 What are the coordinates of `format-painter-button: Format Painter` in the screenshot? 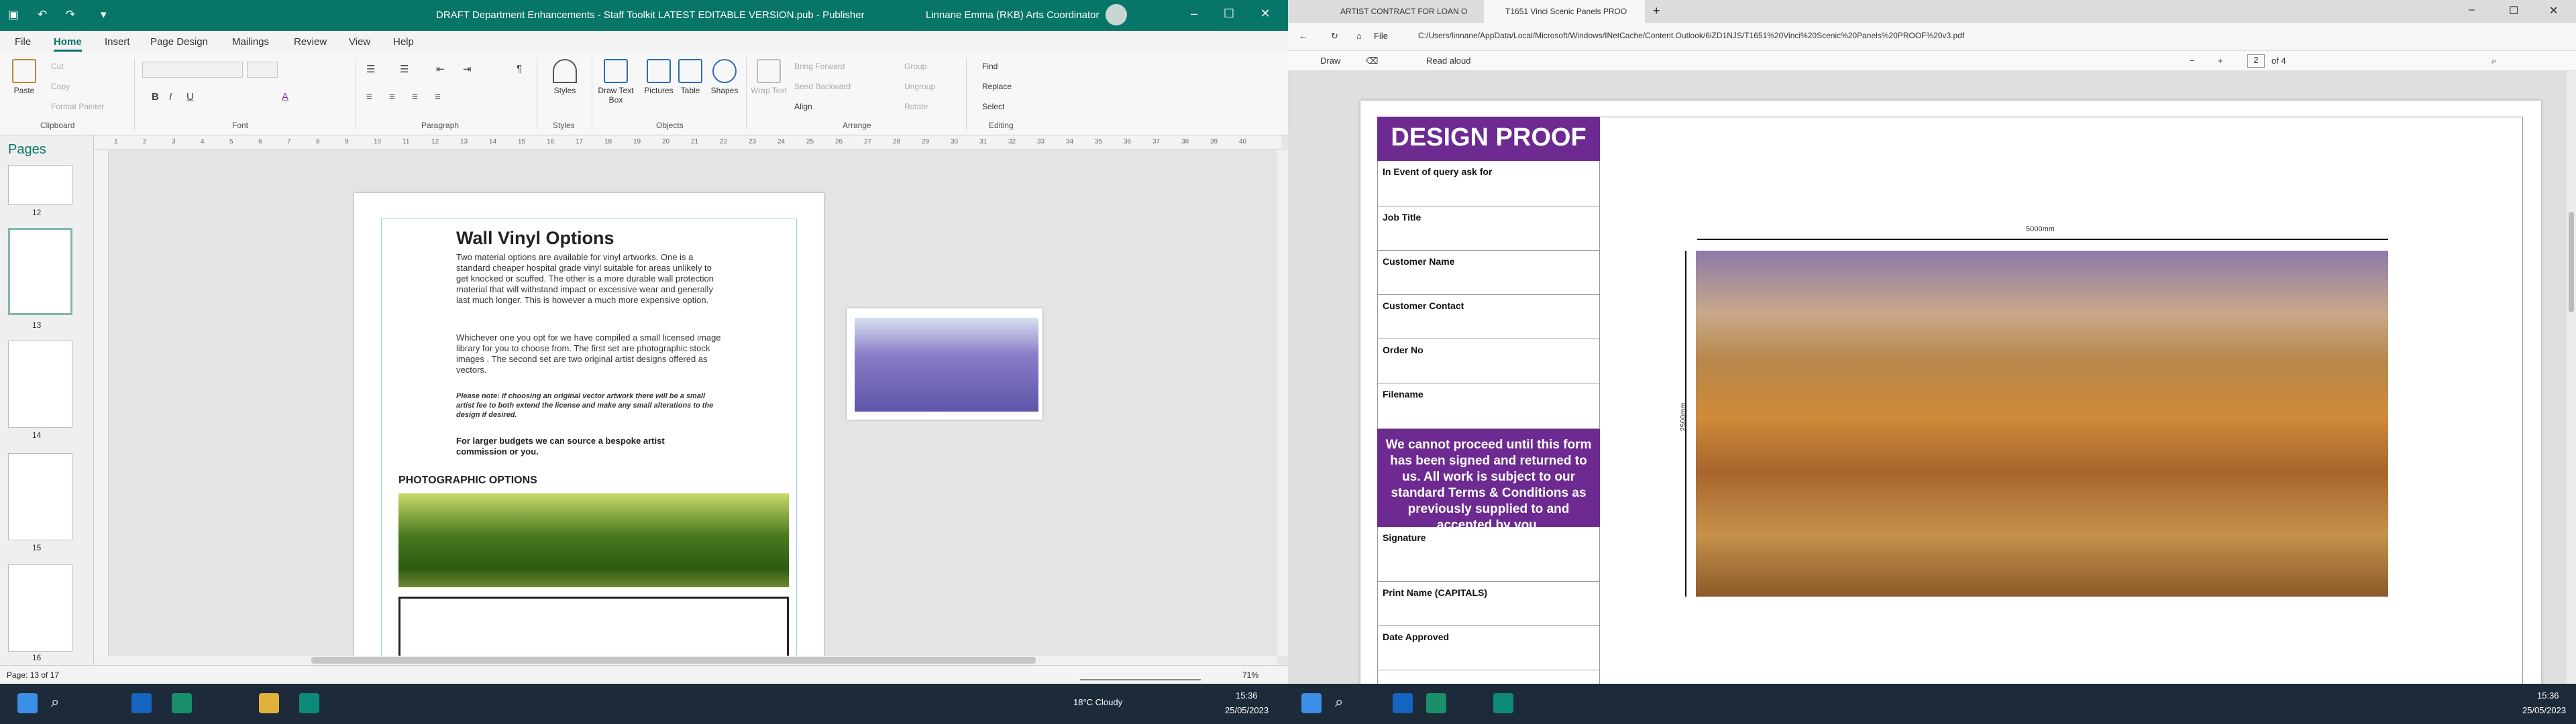 It's located at (77, 106).